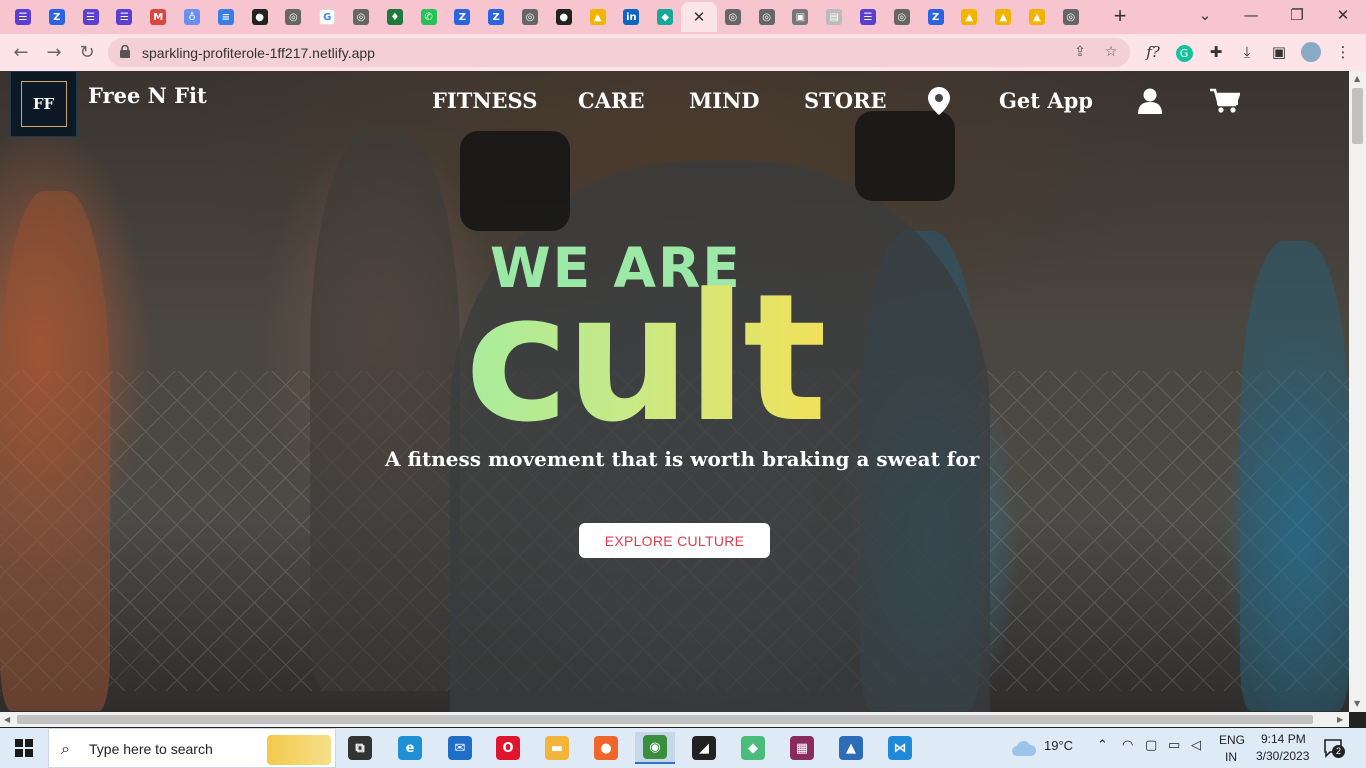 This screenshot has height=768, width=1366. Describe the element at coordinates (460, 748) in the screenshot. I see `taskbar-app: ✉` at that location.